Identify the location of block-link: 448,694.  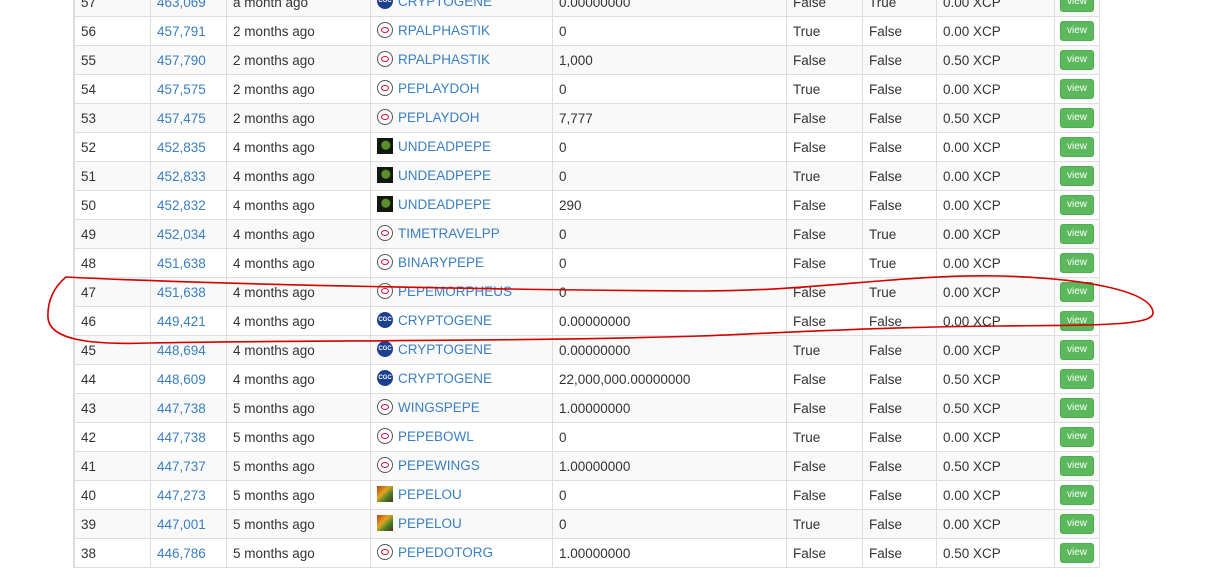
(181, 350).